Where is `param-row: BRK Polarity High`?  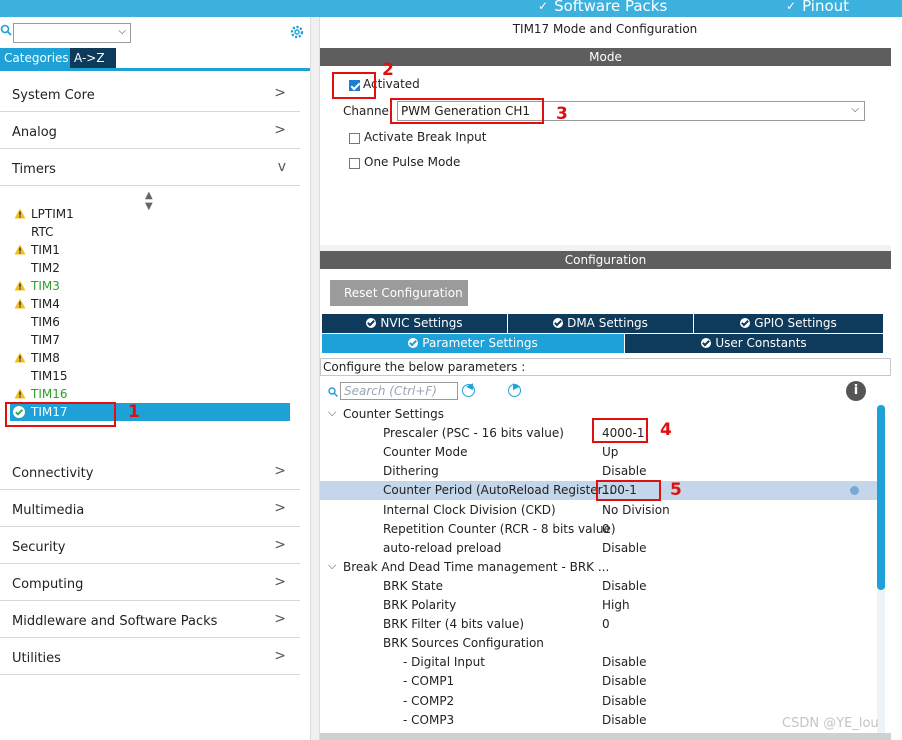 param-row: BRK Polarity High is located at coordinates (600, 605).